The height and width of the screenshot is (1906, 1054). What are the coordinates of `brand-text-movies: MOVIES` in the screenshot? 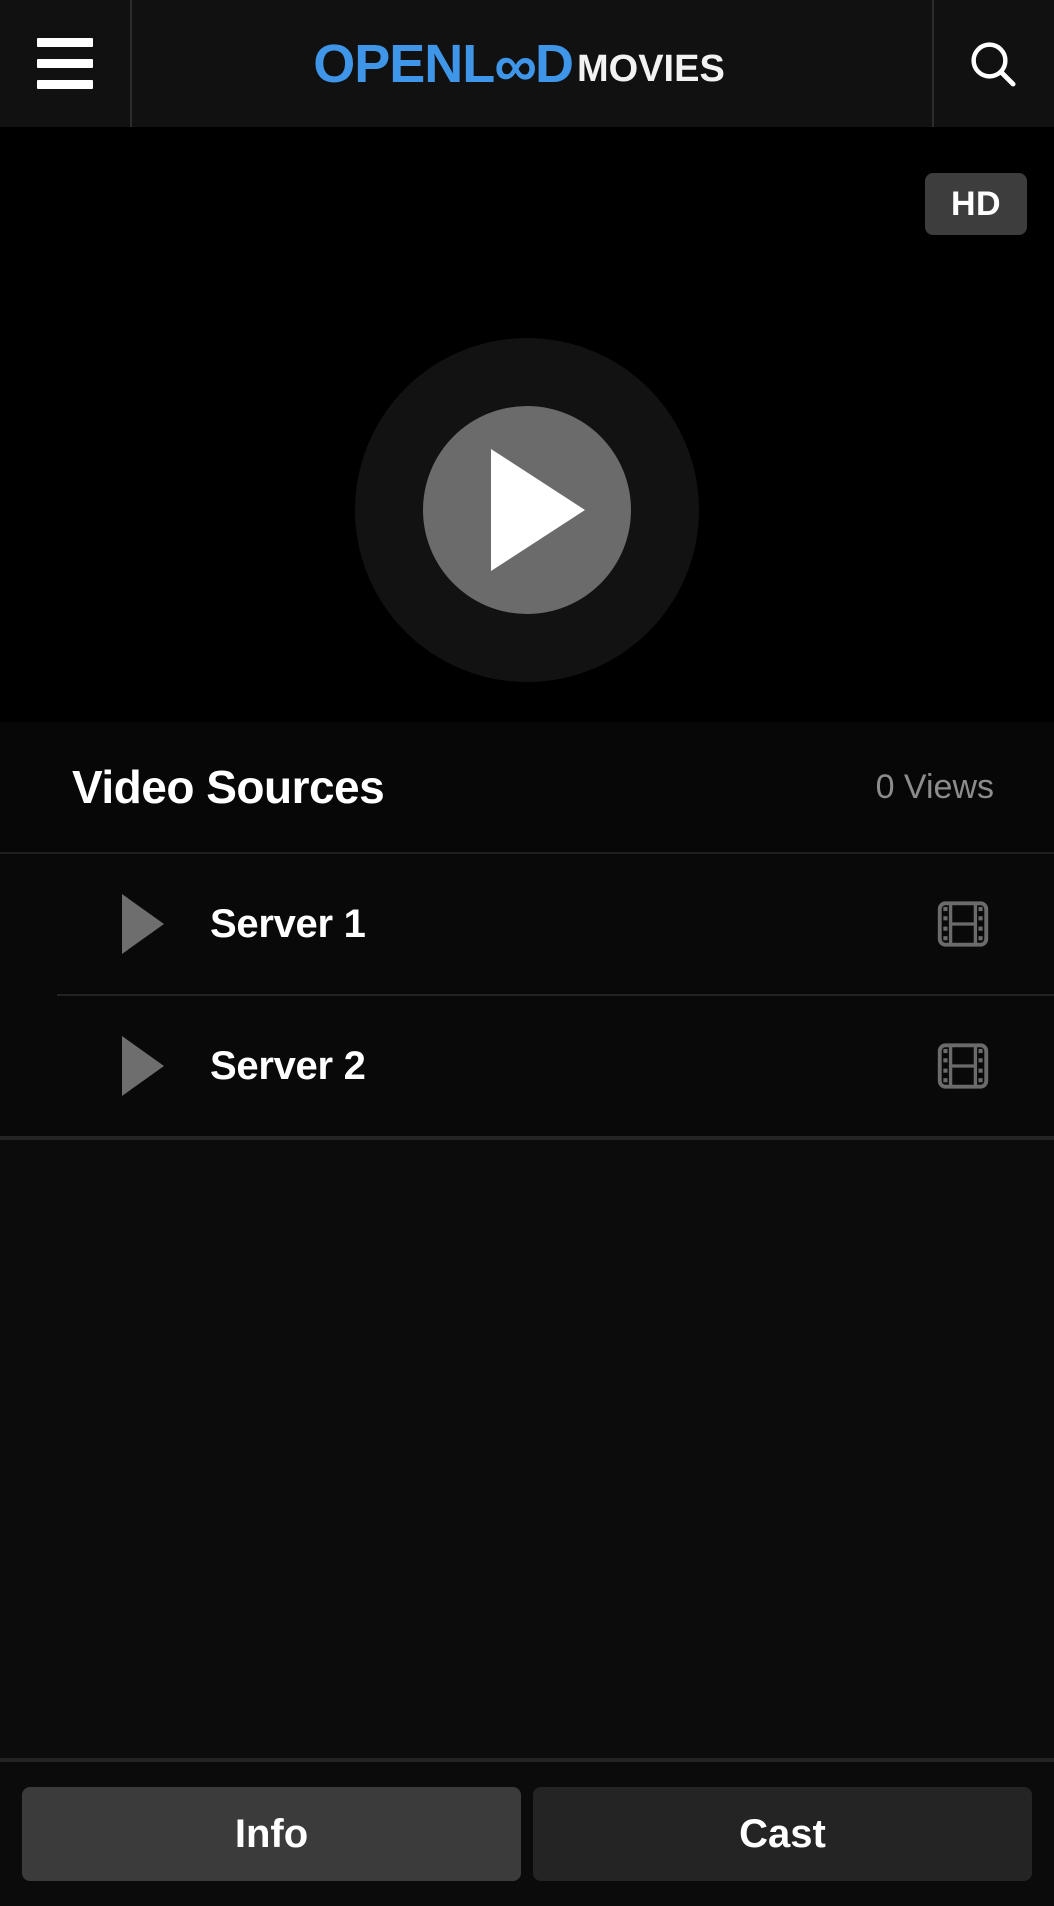 It's located at (651, 68).